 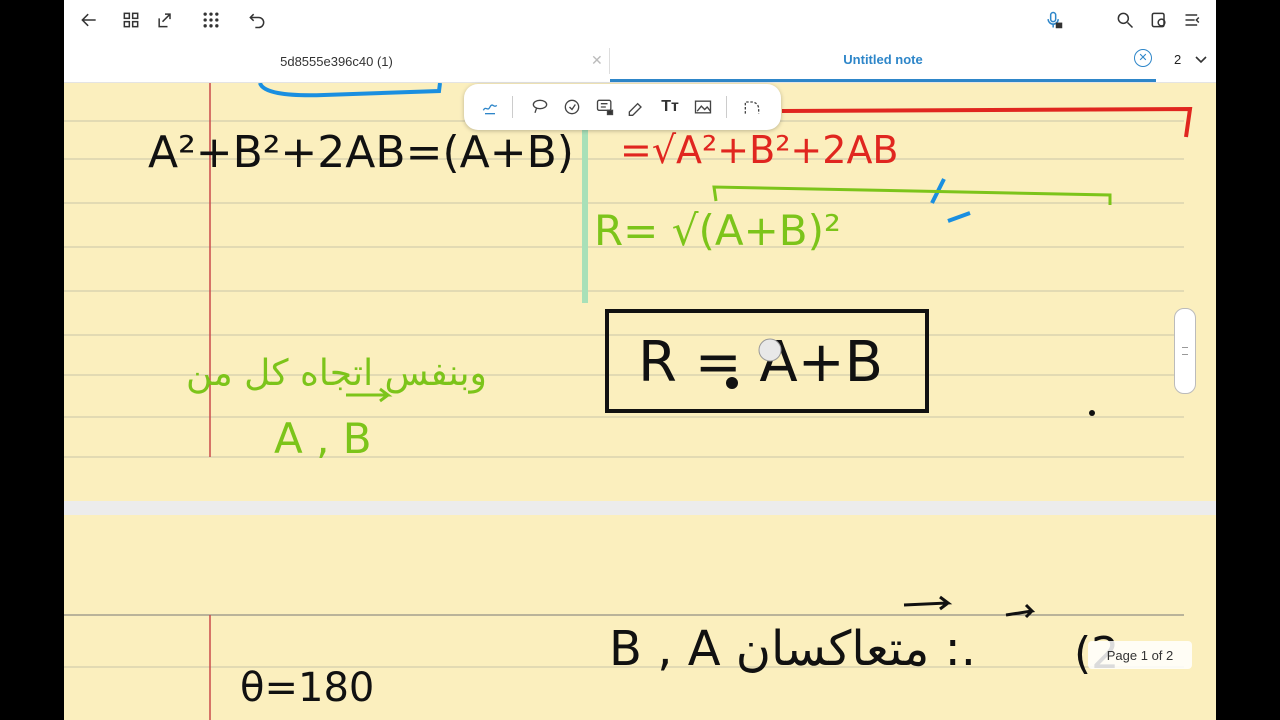 What do you see at coordinates (257, 20) in the screenshot?
I see `undo-icon` at bounding box center [257, 20].